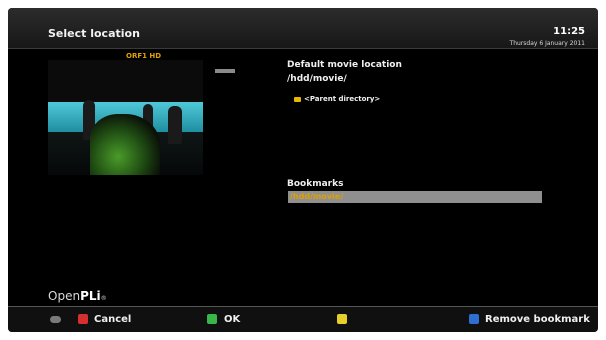 The width and height of the screenshot is (606, 340). Describe the element at coordinates (342, 319) in the screenshot. I see `yellow-key-icon` at that location.